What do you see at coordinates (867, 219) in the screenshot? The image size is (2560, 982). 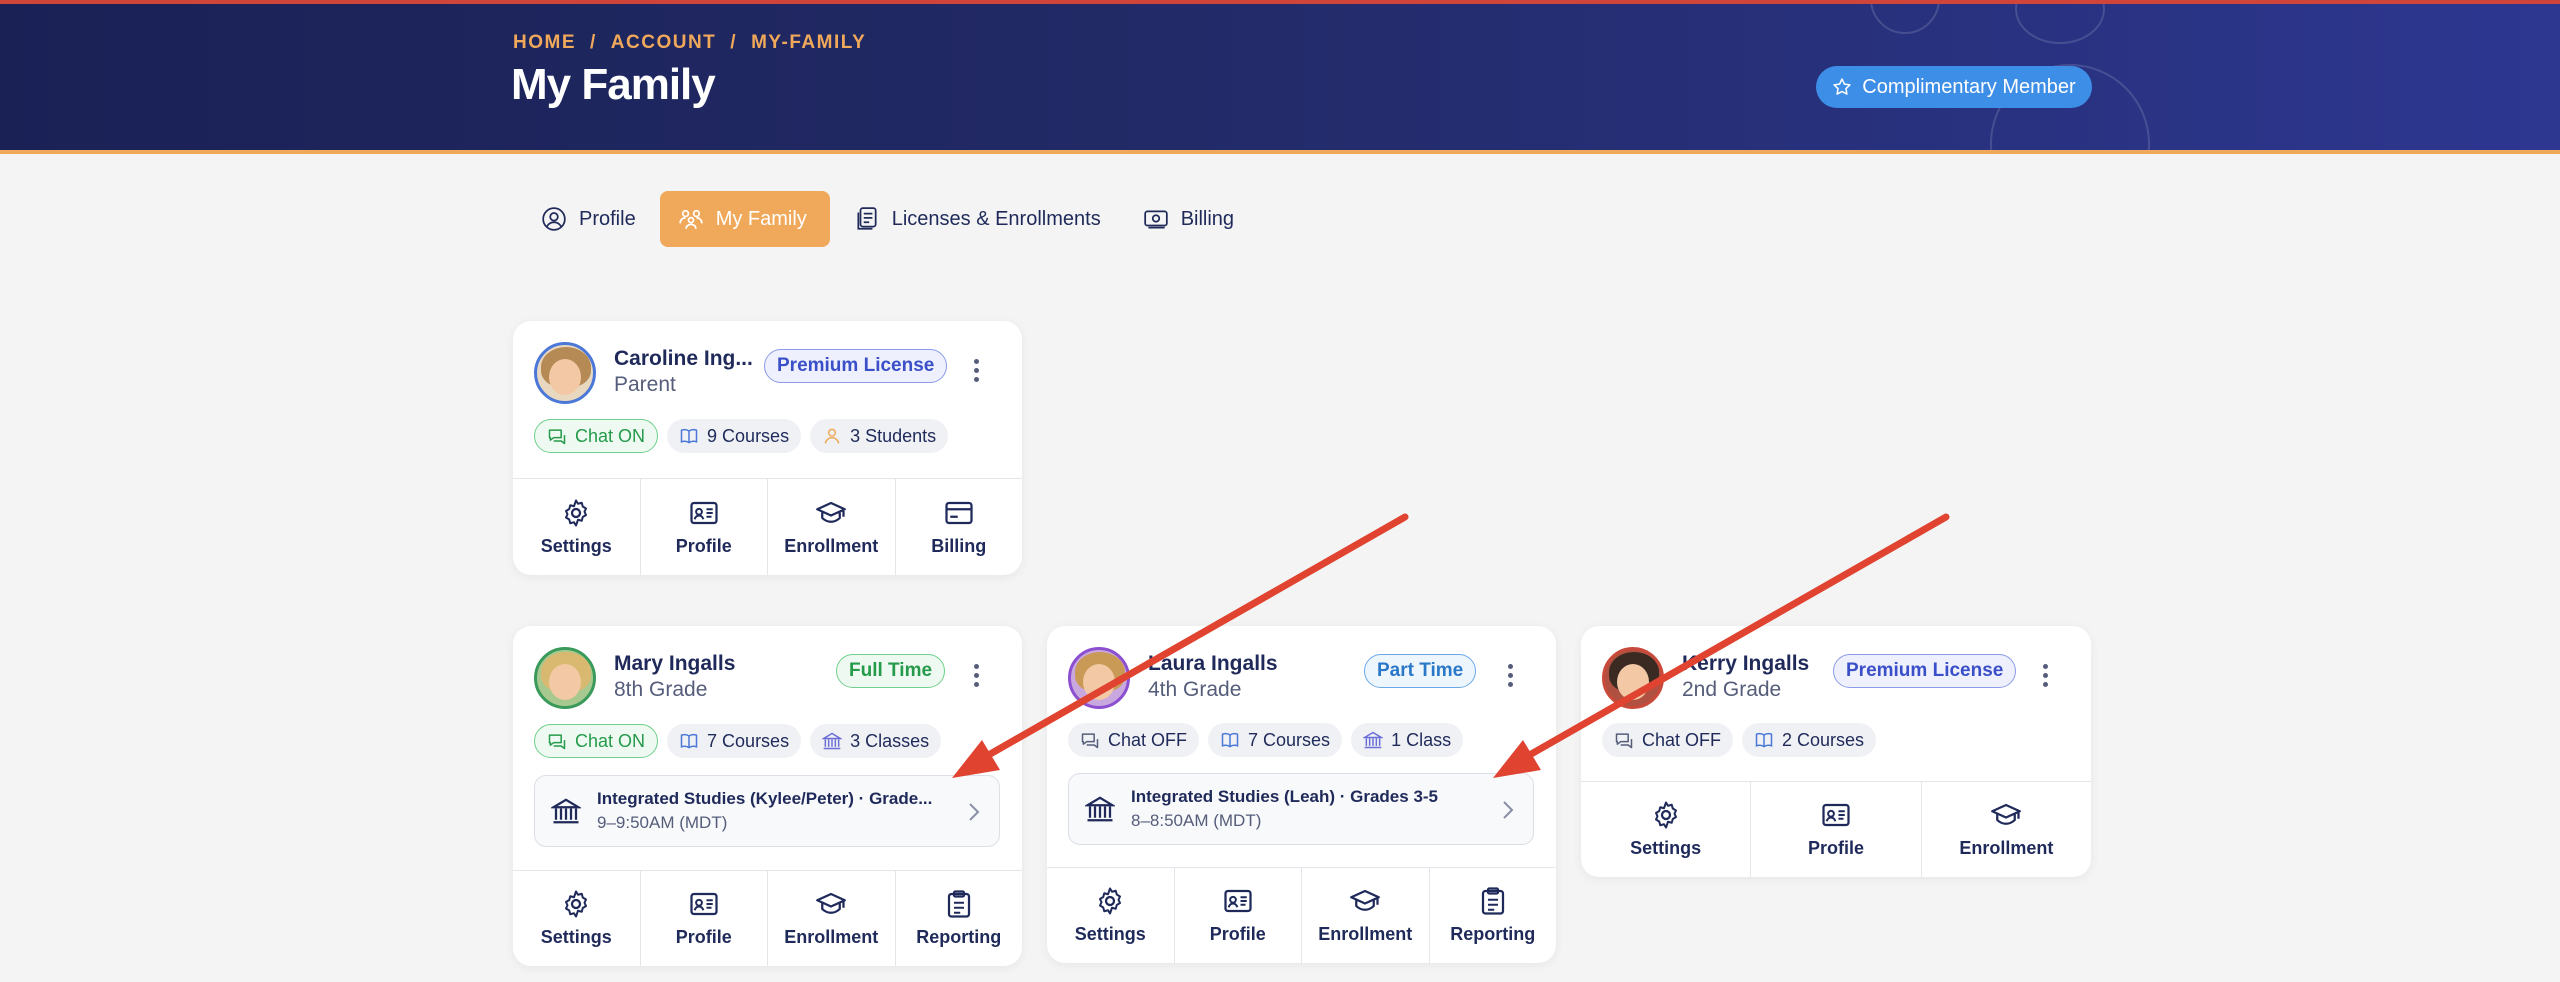 I see `documents-icon` at bounding box center [867, 219].